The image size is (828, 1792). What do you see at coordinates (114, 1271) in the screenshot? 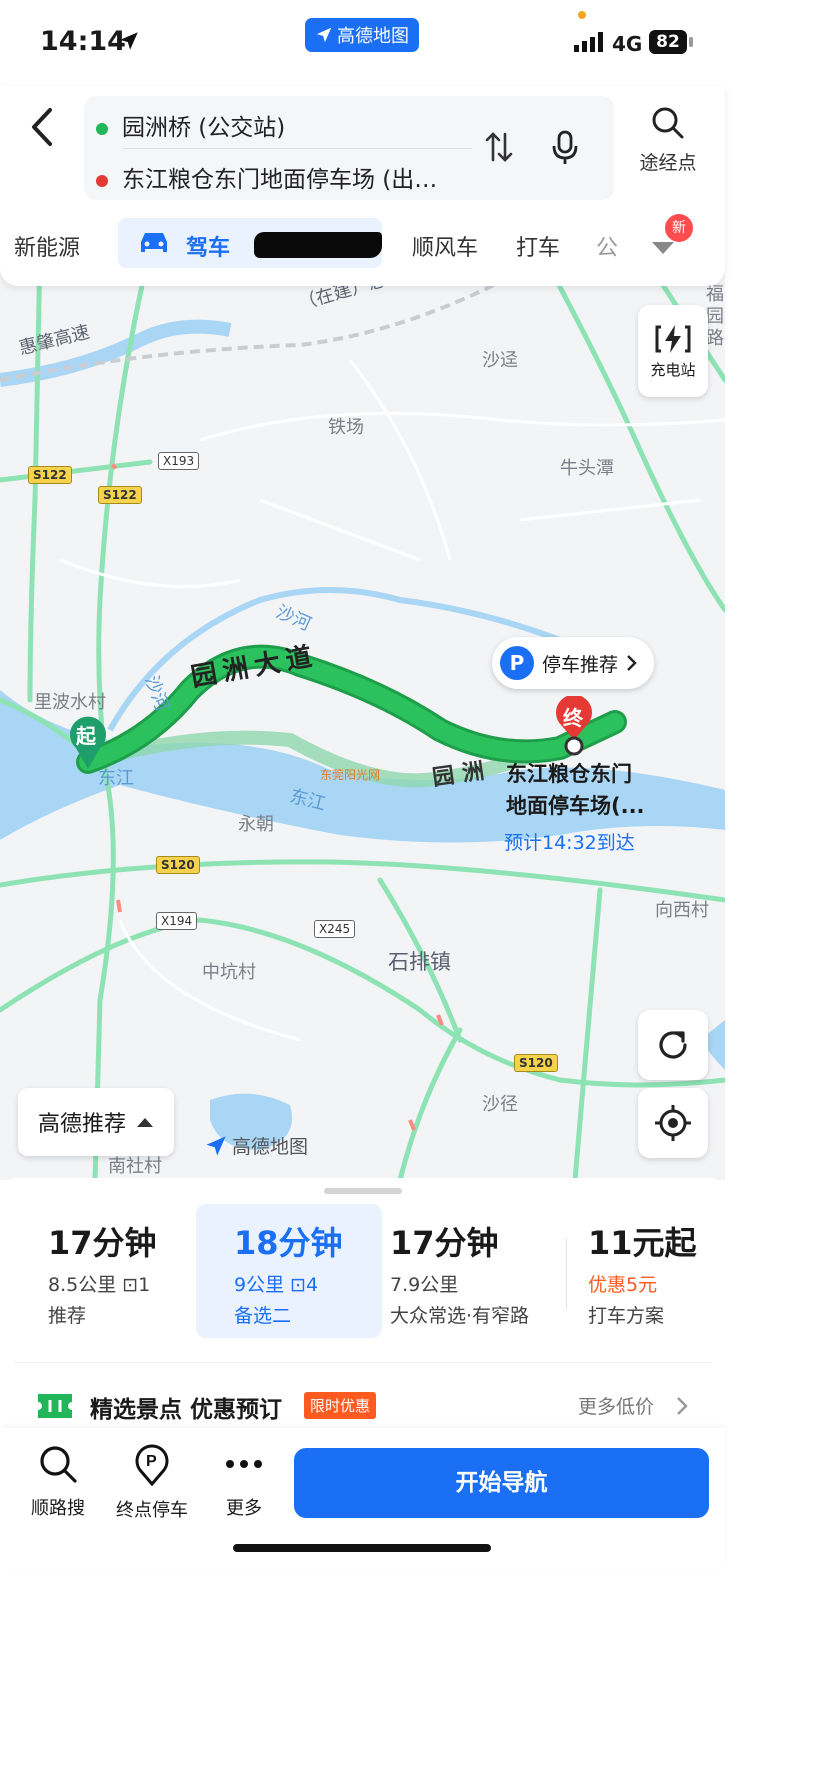
I see `route-option-1: 17分钟 8.5公里 ⊡1 推荐` at bounding box center [114, 1271].